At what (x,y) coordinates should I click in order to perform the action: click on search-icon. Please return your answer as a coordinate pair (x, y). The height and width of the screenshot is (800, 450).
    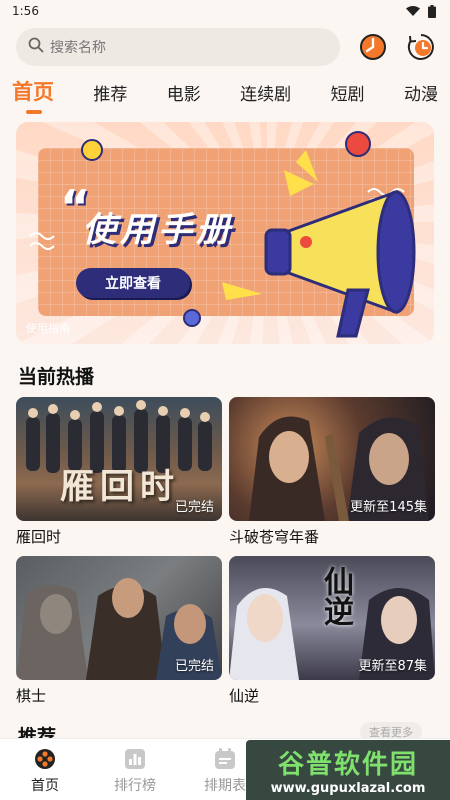
    Looking at the image, I should click on (36, 47).